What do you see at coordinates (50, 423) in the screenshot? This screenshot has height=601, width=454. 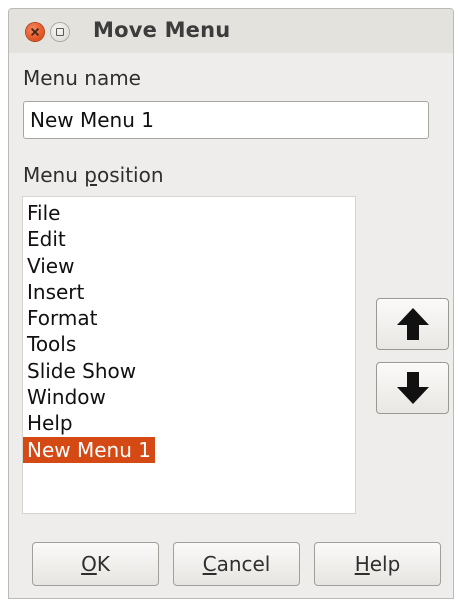 I see `list-item-help: Help` at bounding box center [50, 423].